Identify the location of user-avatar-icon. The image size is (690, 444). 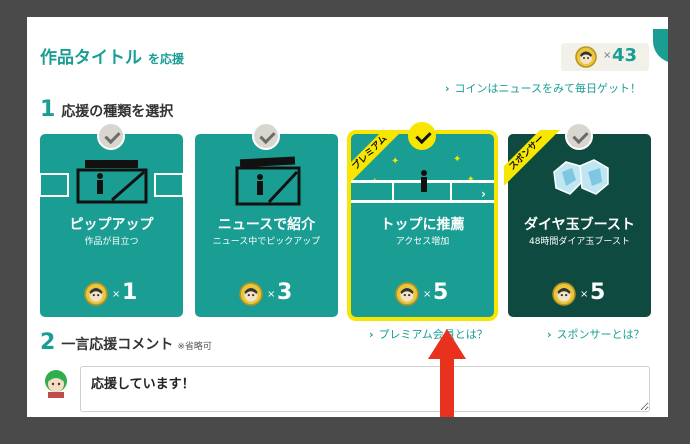
(56, 384).